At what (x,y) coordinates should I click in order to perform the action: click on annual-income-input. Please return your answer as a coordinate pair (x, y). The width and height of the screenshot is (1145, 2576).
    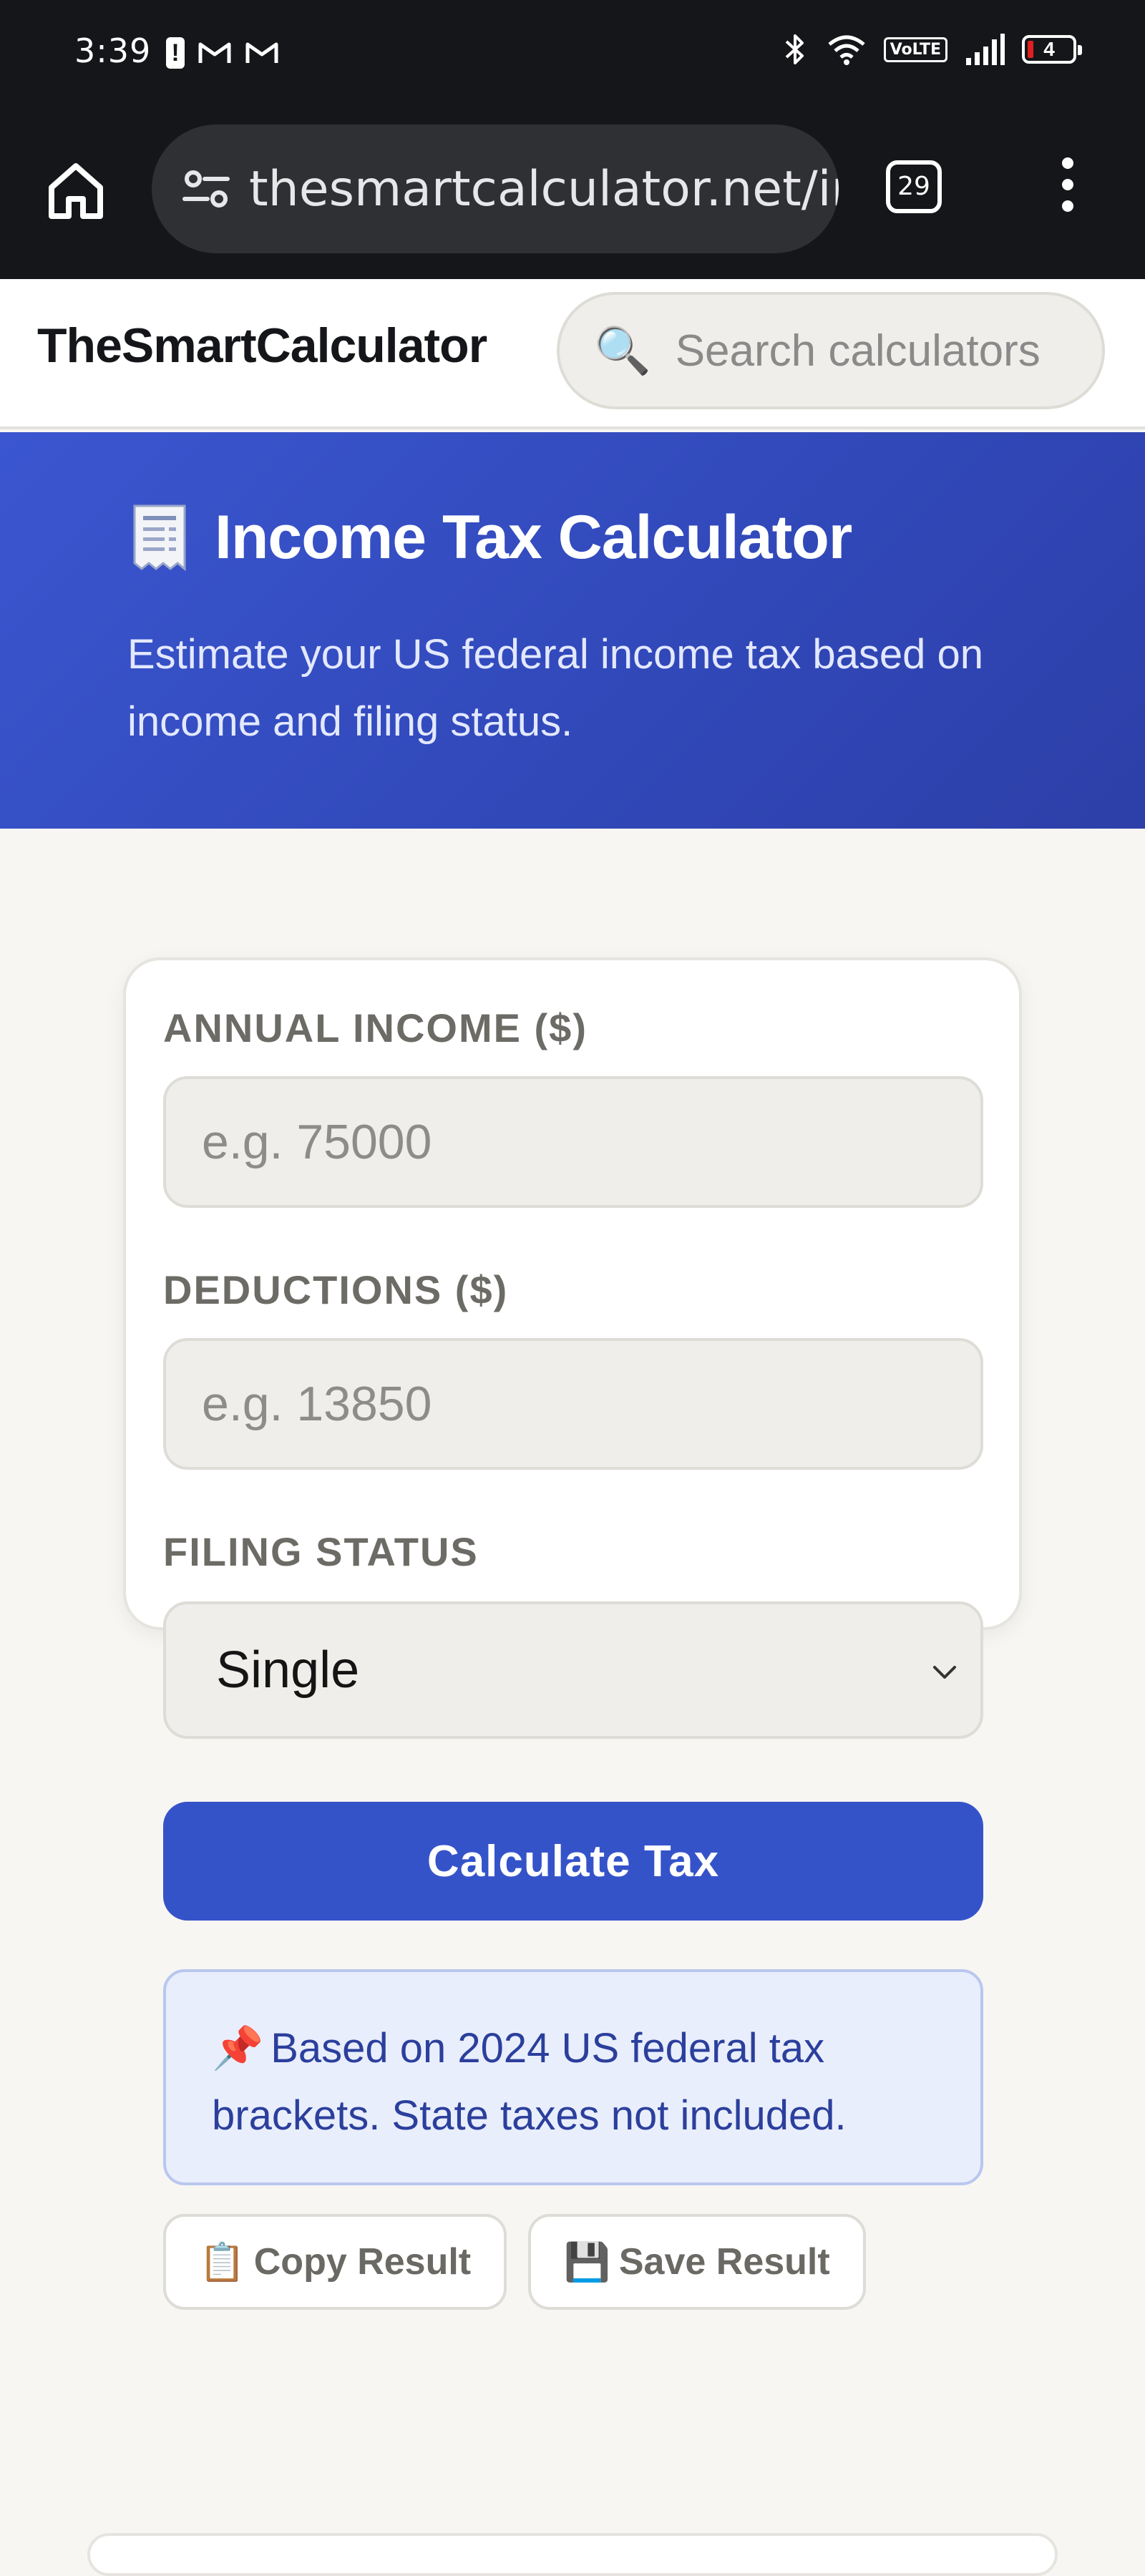
    Looking at the image, I should click on (573, 1142).